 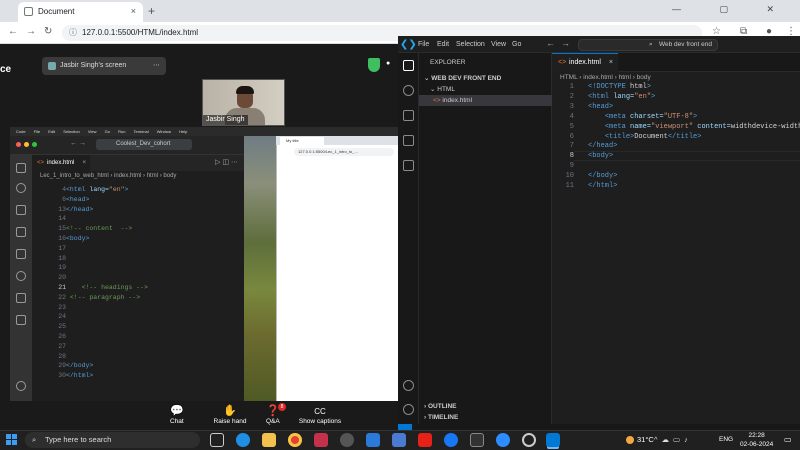 I want to click on code-line: <title>Document</title>, so click(x=645, y=137).